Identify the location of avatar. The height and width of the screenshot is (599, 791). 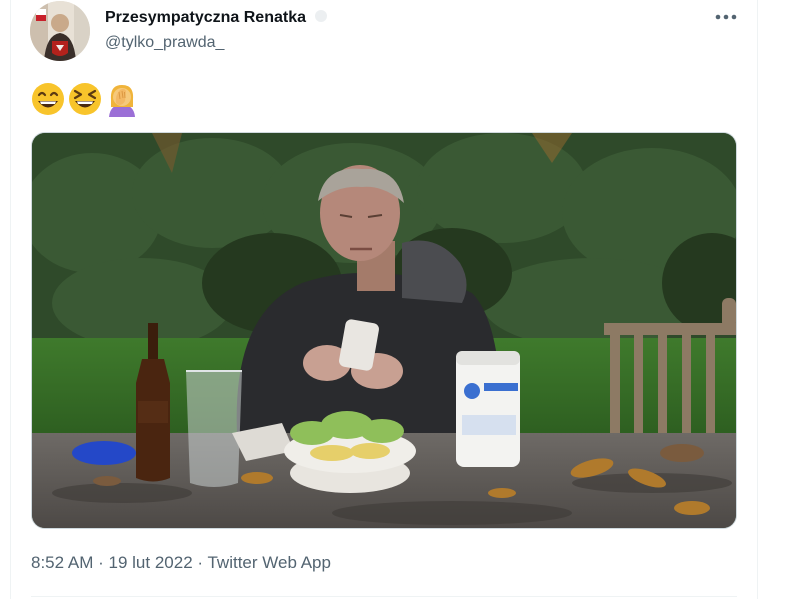
(60, 31).